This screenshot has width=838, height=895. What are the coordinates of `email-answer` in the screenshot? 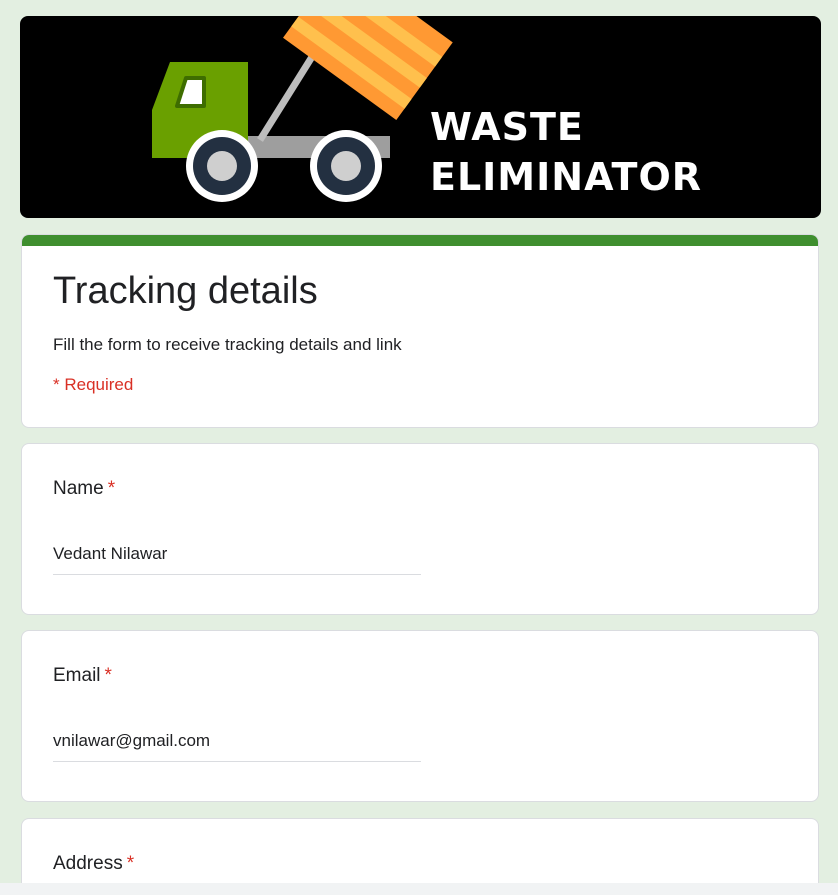 It's located at (237, 741).